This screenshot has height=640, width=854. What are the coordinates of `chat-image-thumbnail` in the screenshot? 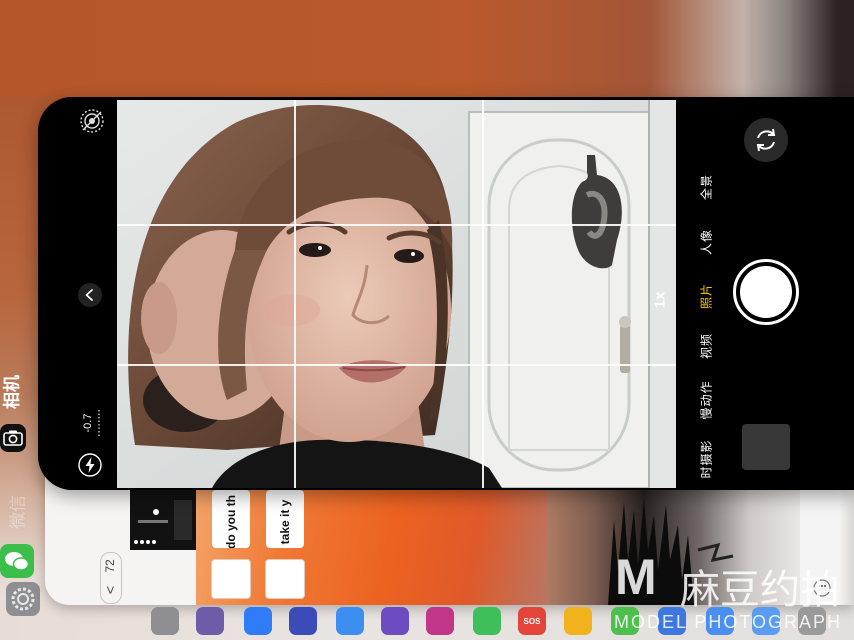 It's located at (163, 520).